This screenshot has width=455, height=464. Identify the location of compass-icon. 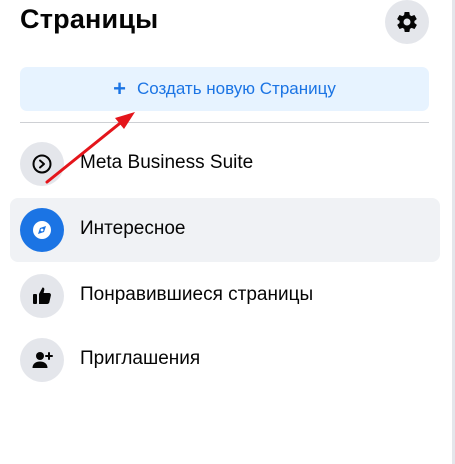
(42, 230).